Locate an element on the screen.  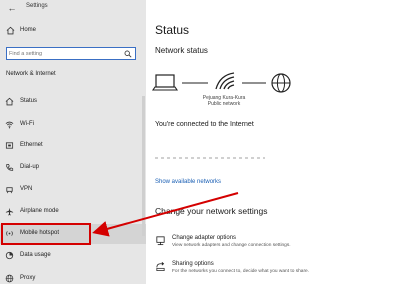
sidebar-item-vpn: VPN is located at coordinates (73, 190).